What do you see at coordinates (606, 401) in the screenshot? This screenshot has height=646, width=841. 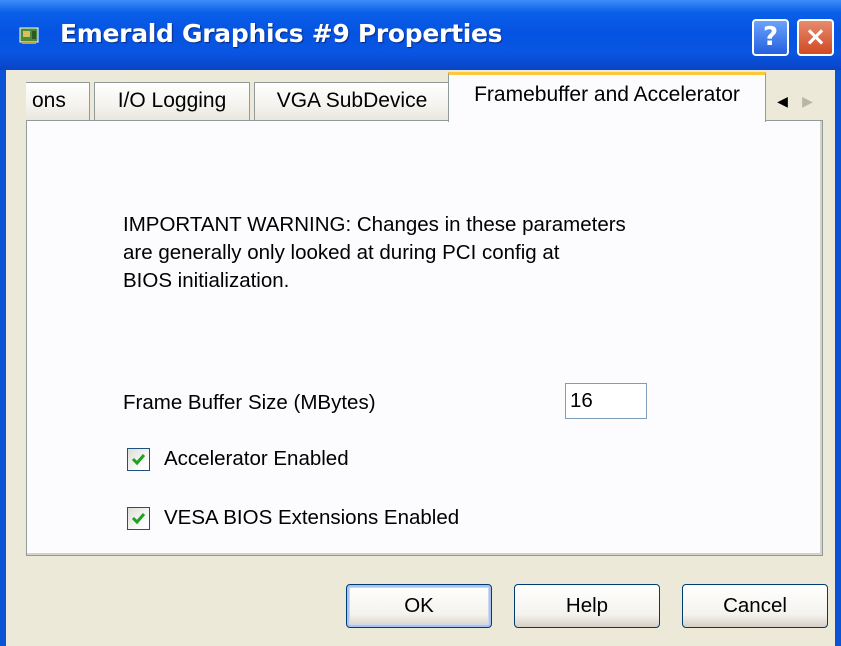 I see `frame-buffer-size-field` at bounding box center [606, 401].